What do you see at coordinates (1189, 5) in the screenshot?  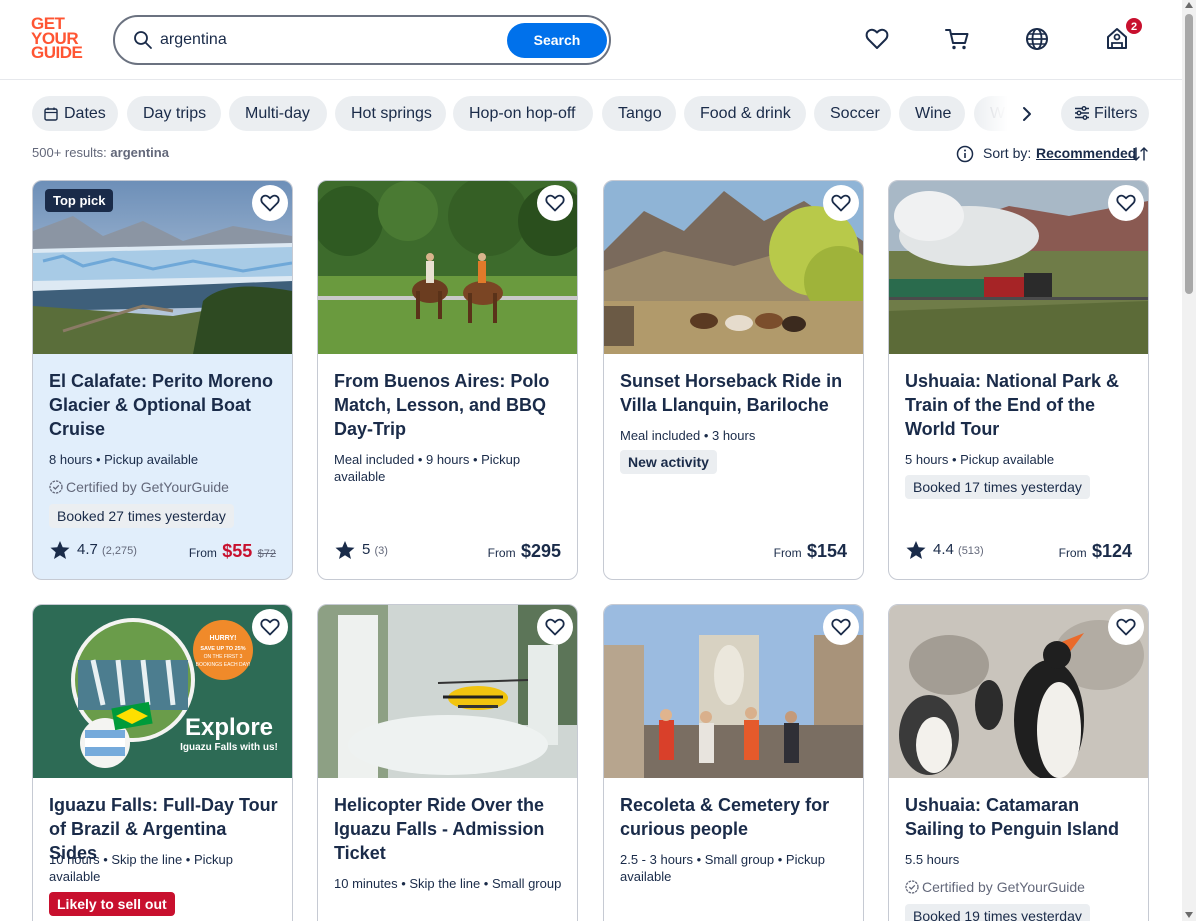 I see `scroll-up-arrow-icon` at bounding box center [1189, 5].